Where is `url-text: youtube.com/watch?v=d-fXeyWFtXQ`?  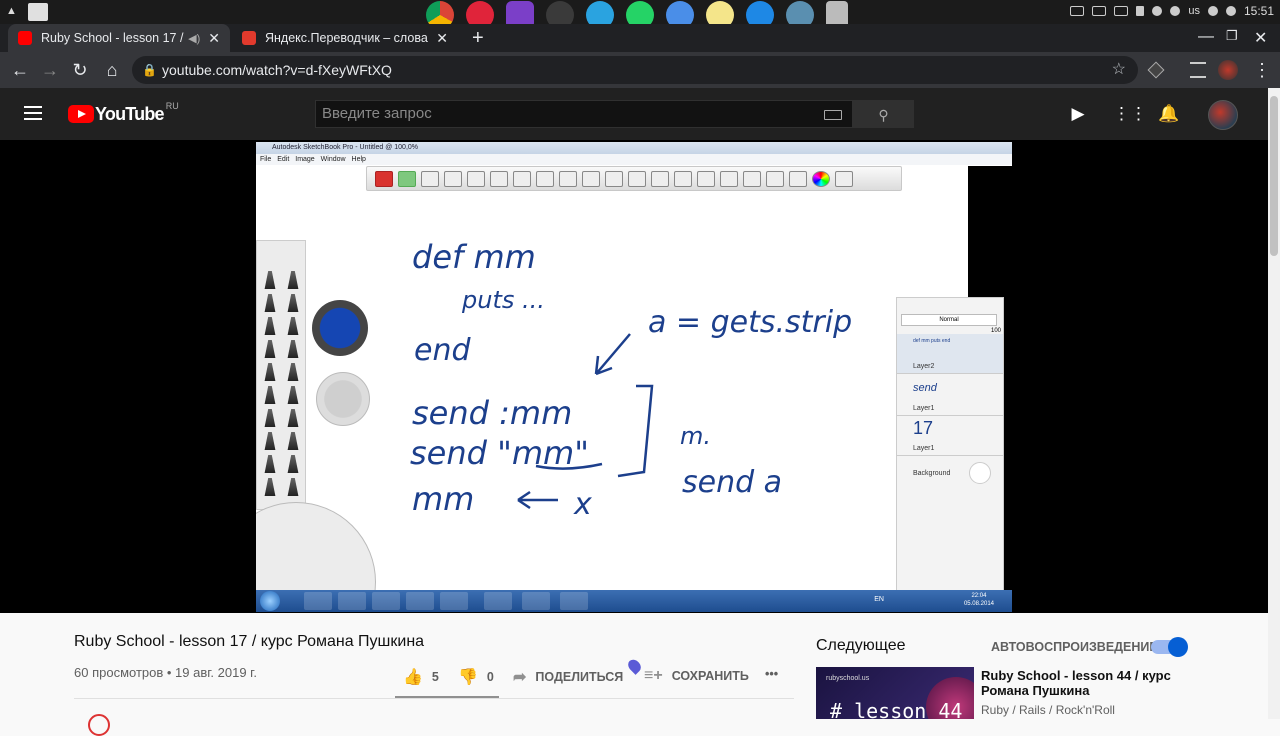
url-text: youtube.com/watch?v=d-fXeyWFtXQ is located at coordinates (277, 70).